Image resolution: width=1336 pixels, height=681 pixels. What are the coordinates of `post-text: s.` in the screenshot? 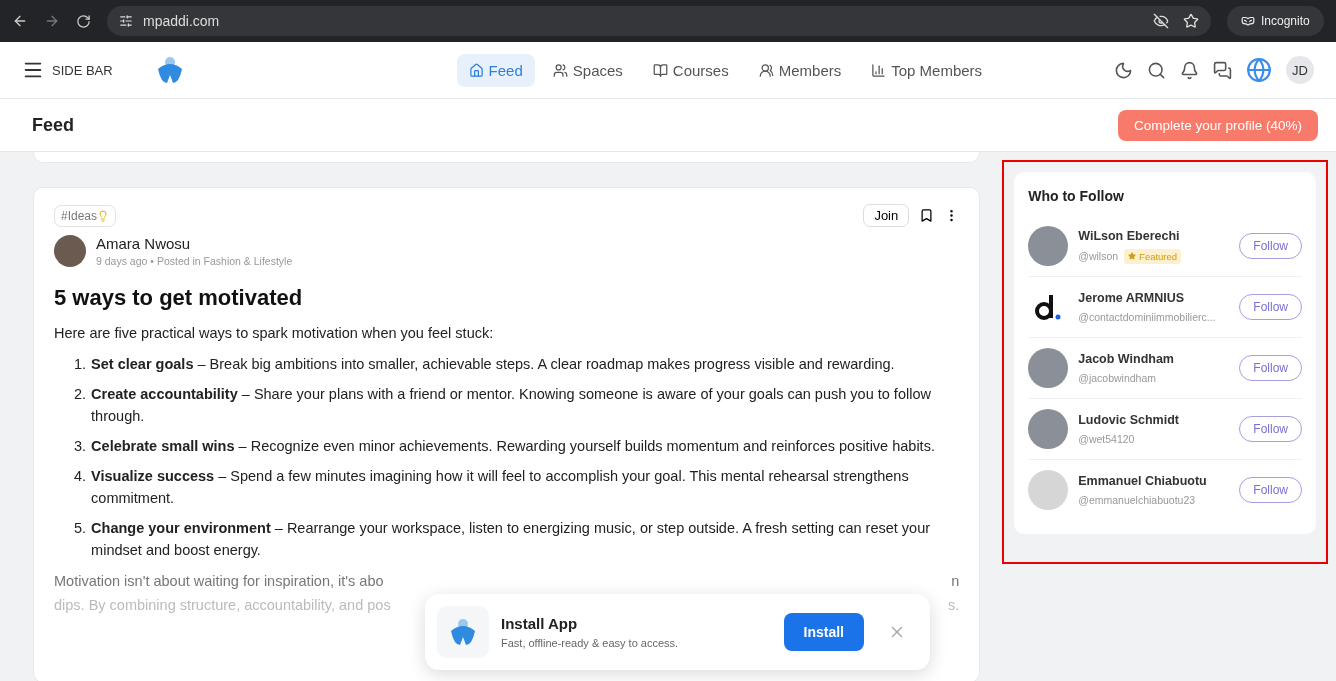 It's located at (953, 605).